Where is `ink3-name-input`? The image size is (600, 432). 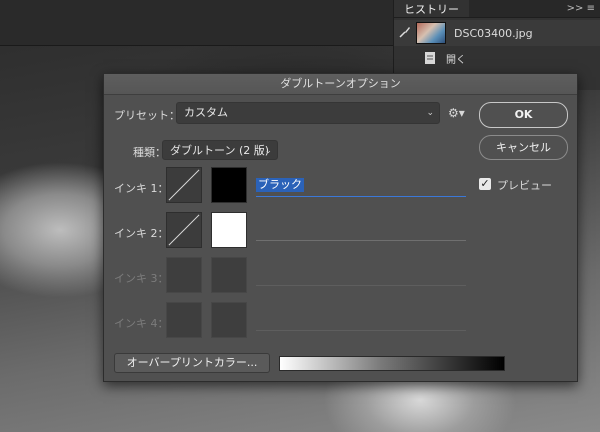 ink3-name-input is located at coordinates (361, 285).